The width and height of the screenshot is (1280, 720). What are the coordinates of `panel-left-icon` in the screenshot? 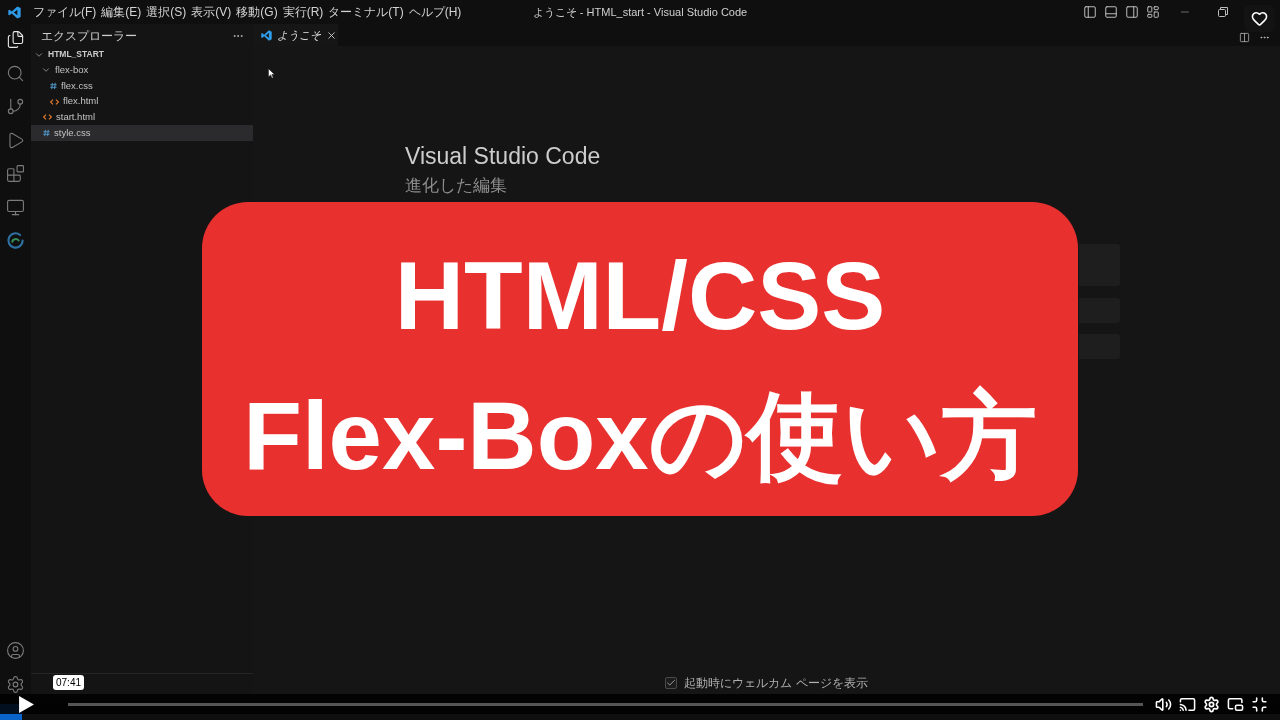 It's located at (1090, 12).